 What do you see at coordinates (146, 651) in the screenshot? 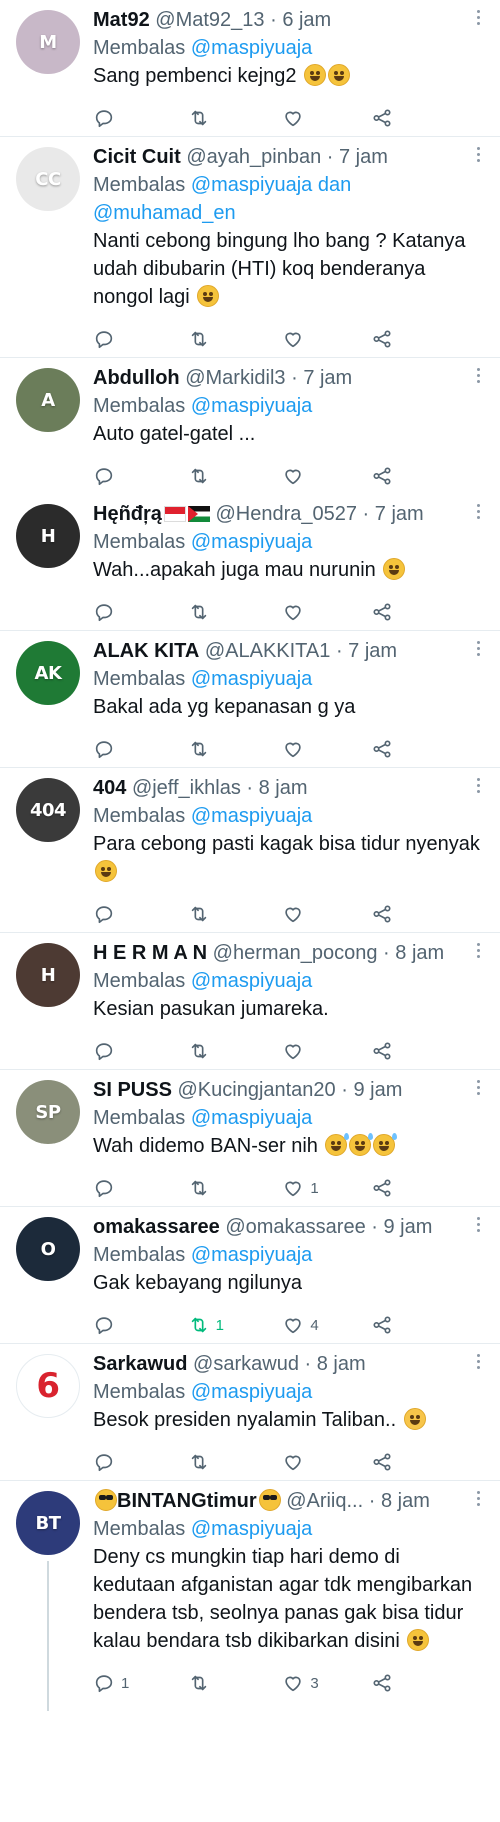
I see `display-name: ALAK KITA` at bounding box center [146, 651].